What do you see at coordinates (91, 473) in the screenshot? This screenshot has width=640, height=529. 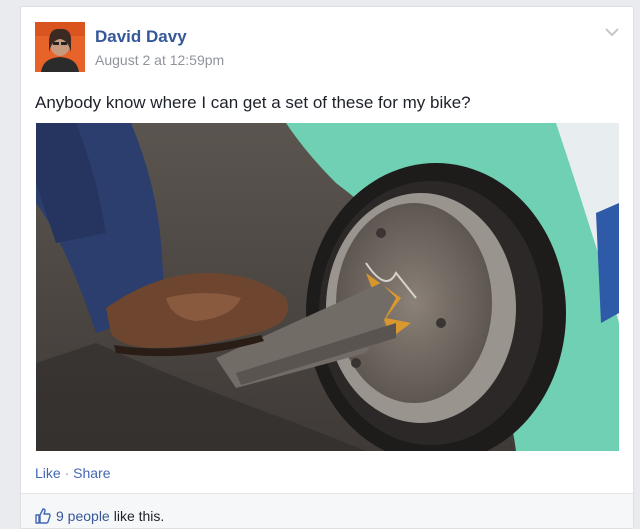 I see `share-link: Share` at bounding box center [91, 473].